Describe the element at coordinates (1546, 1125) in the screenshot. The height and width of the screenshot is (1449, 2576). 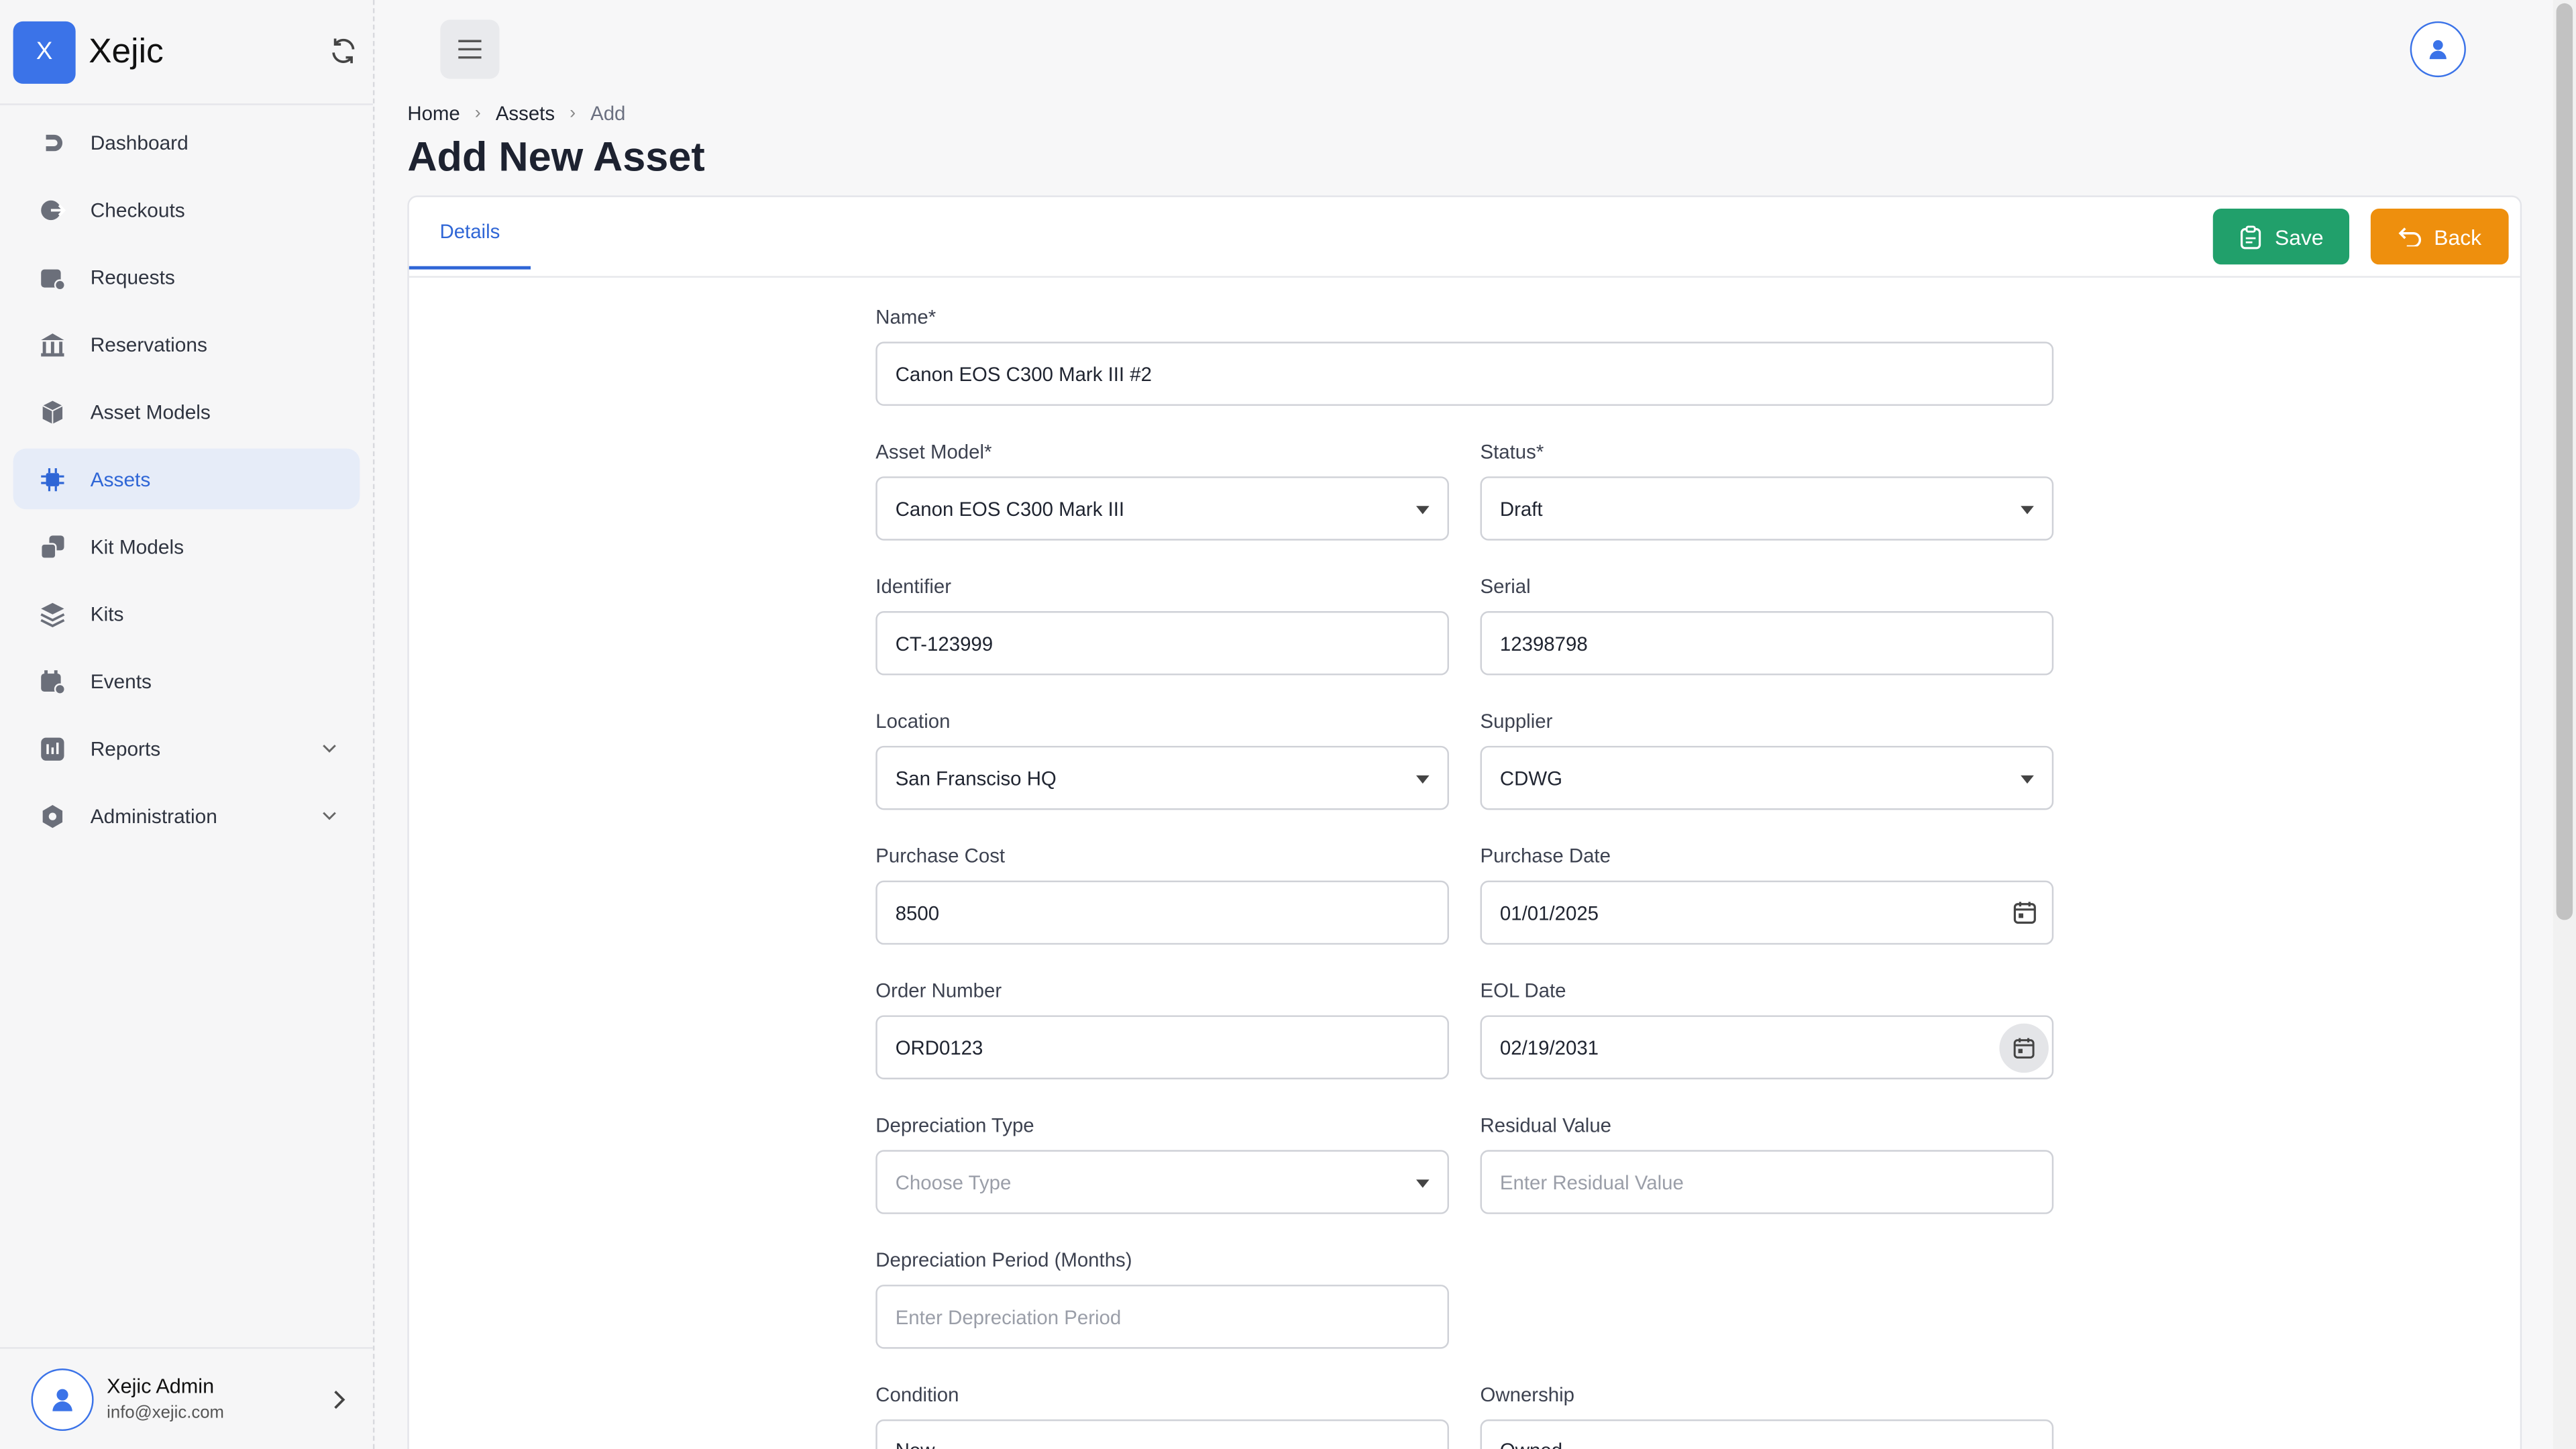
I see `residual-value-label: Residual Value` at that location.